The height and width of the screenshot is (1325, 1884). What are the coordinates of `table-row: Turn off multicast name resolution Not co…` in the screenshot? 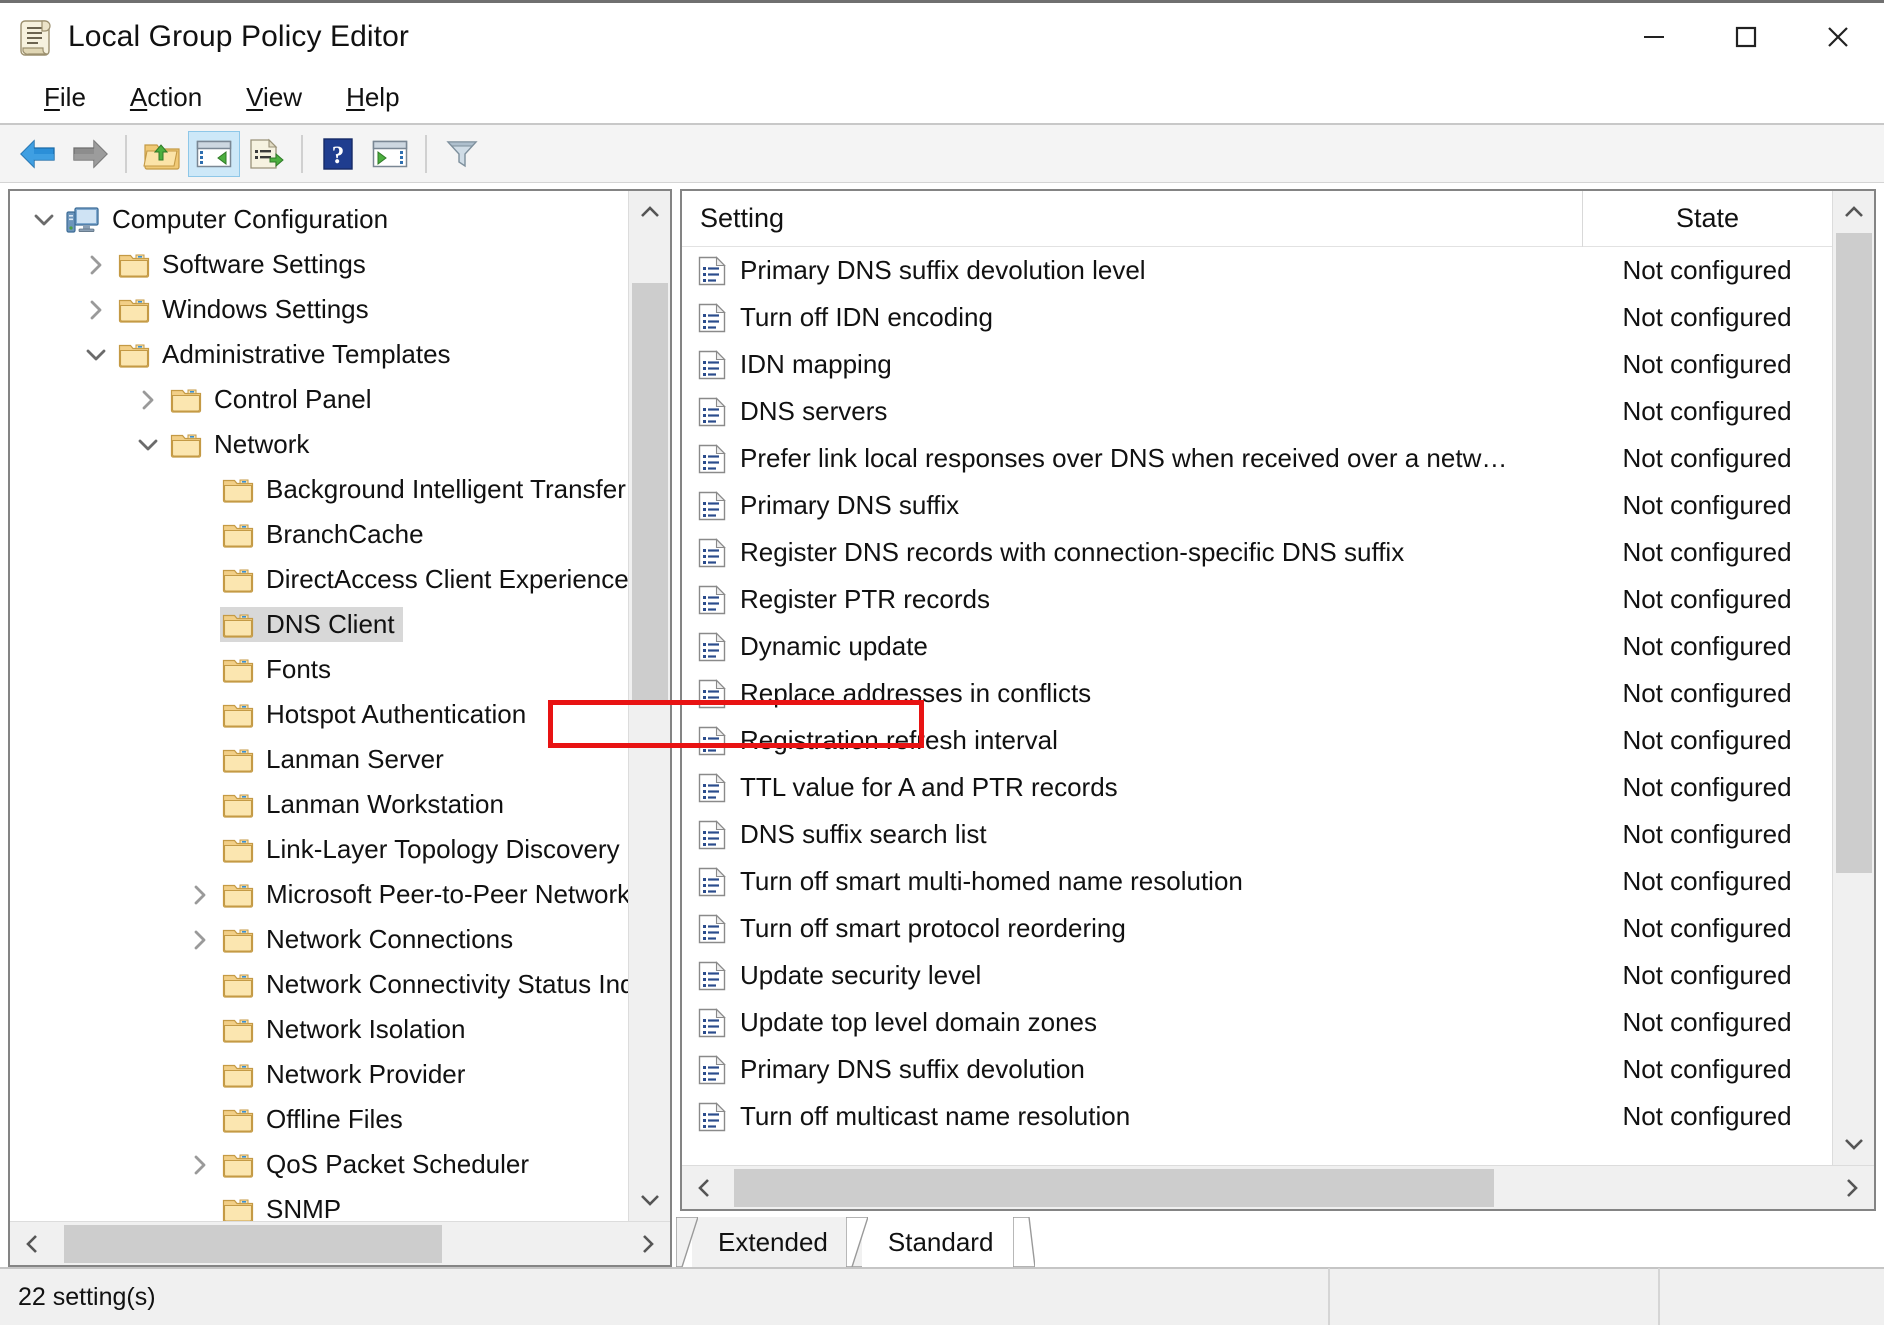 It's located at (1257, 1116).